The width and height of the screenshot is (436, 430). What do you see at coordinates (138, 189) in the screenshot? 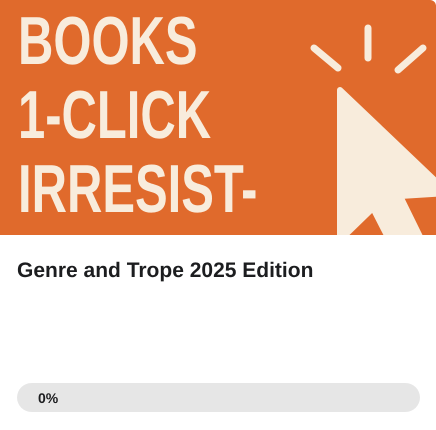
I see `thumbnail-headline: IRRESIST-` at bounding box center [138, 189].